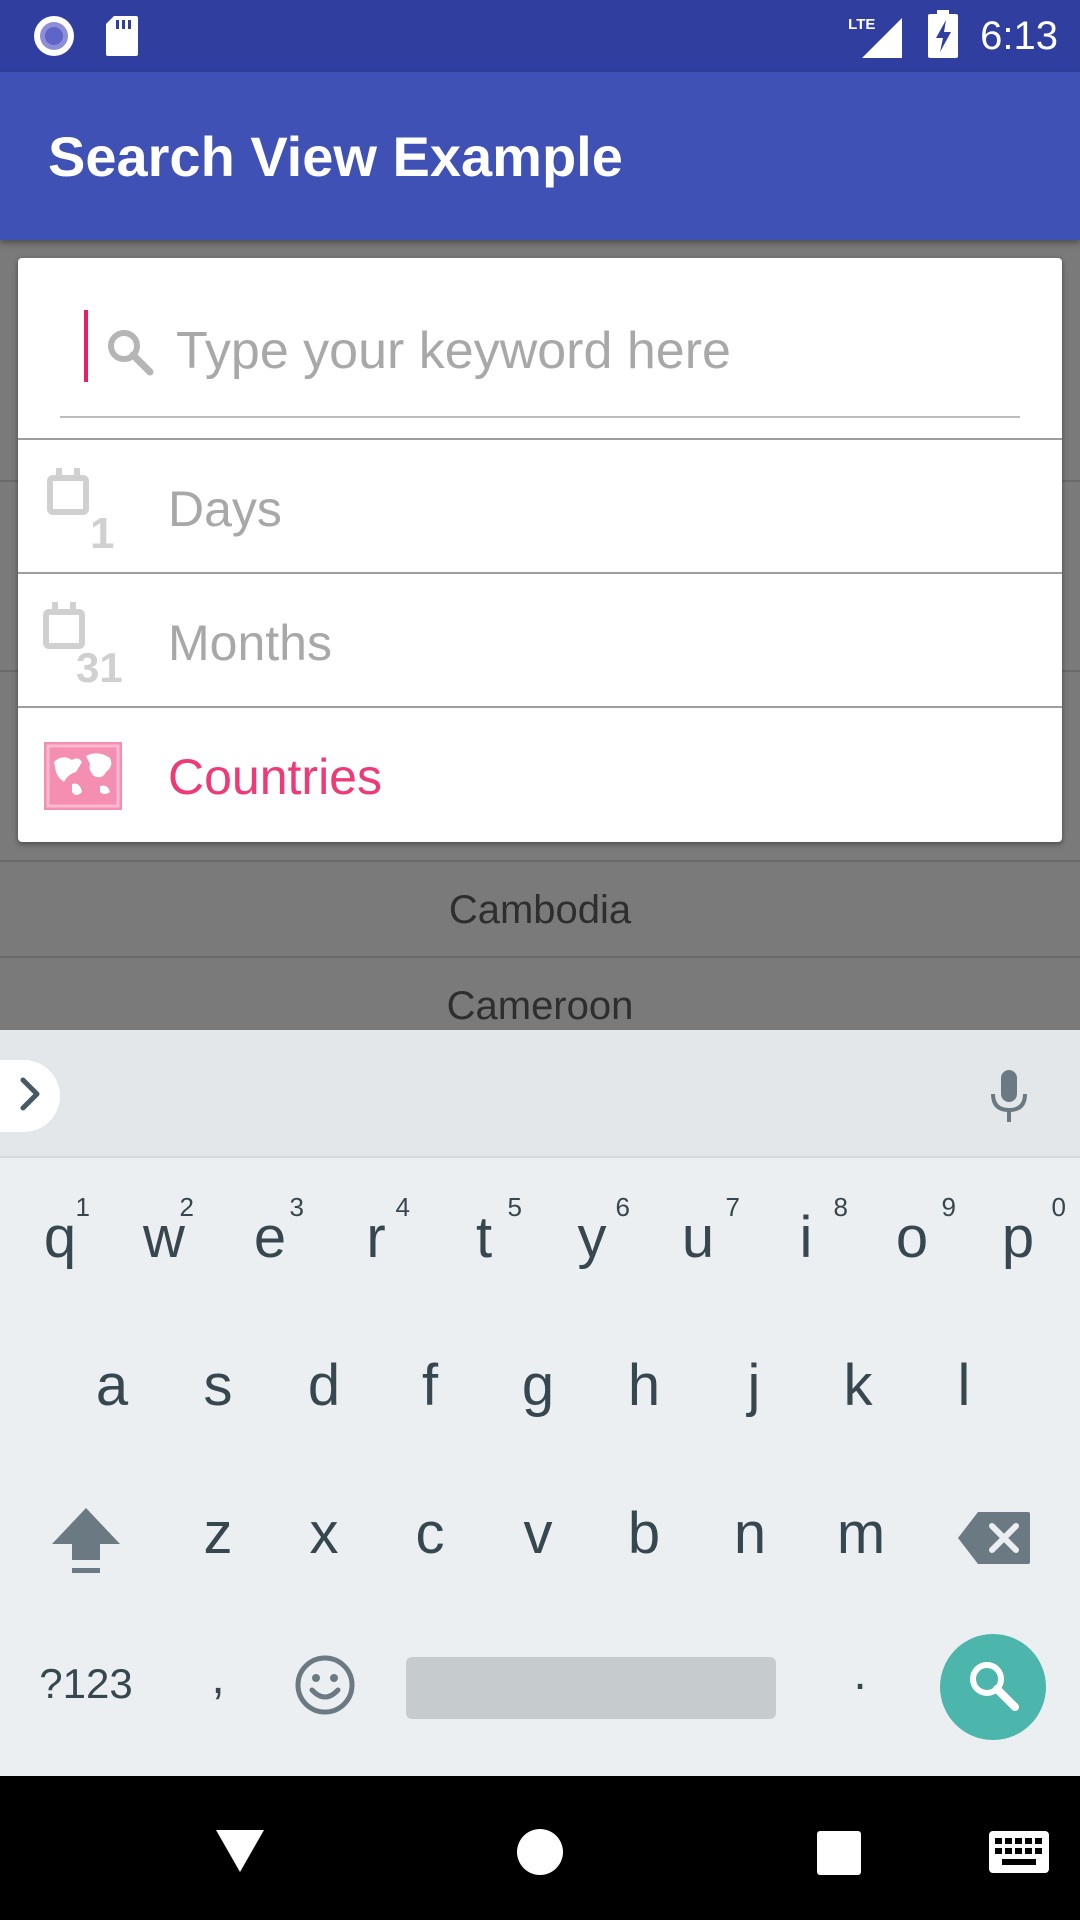  I want to click on spacebar-key, so click(591, 1688).